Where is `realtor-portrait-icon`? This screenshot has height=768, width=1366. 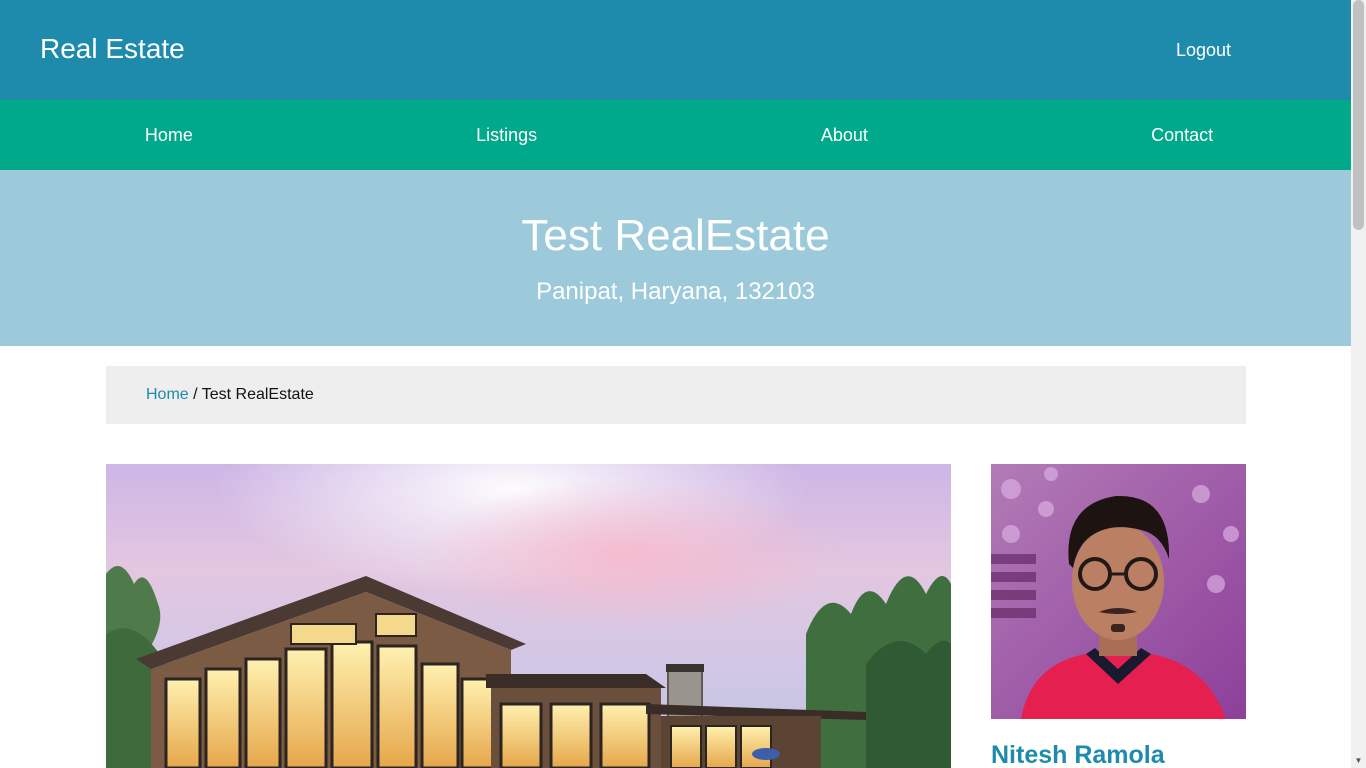 realtor-portrait-icon is located at coordinates (1118, 591).